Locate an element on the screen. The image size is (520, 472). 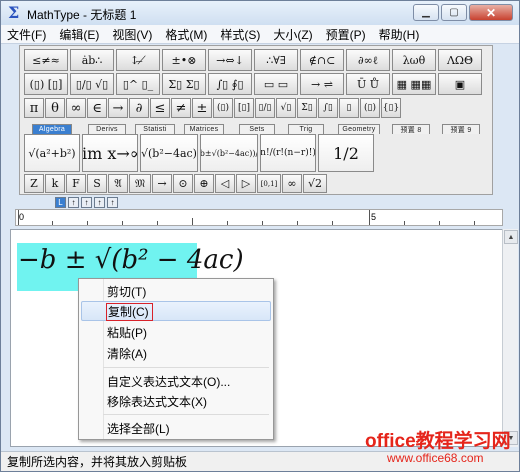
menu-style: 样式(S) is located at coordinates (240, 34).